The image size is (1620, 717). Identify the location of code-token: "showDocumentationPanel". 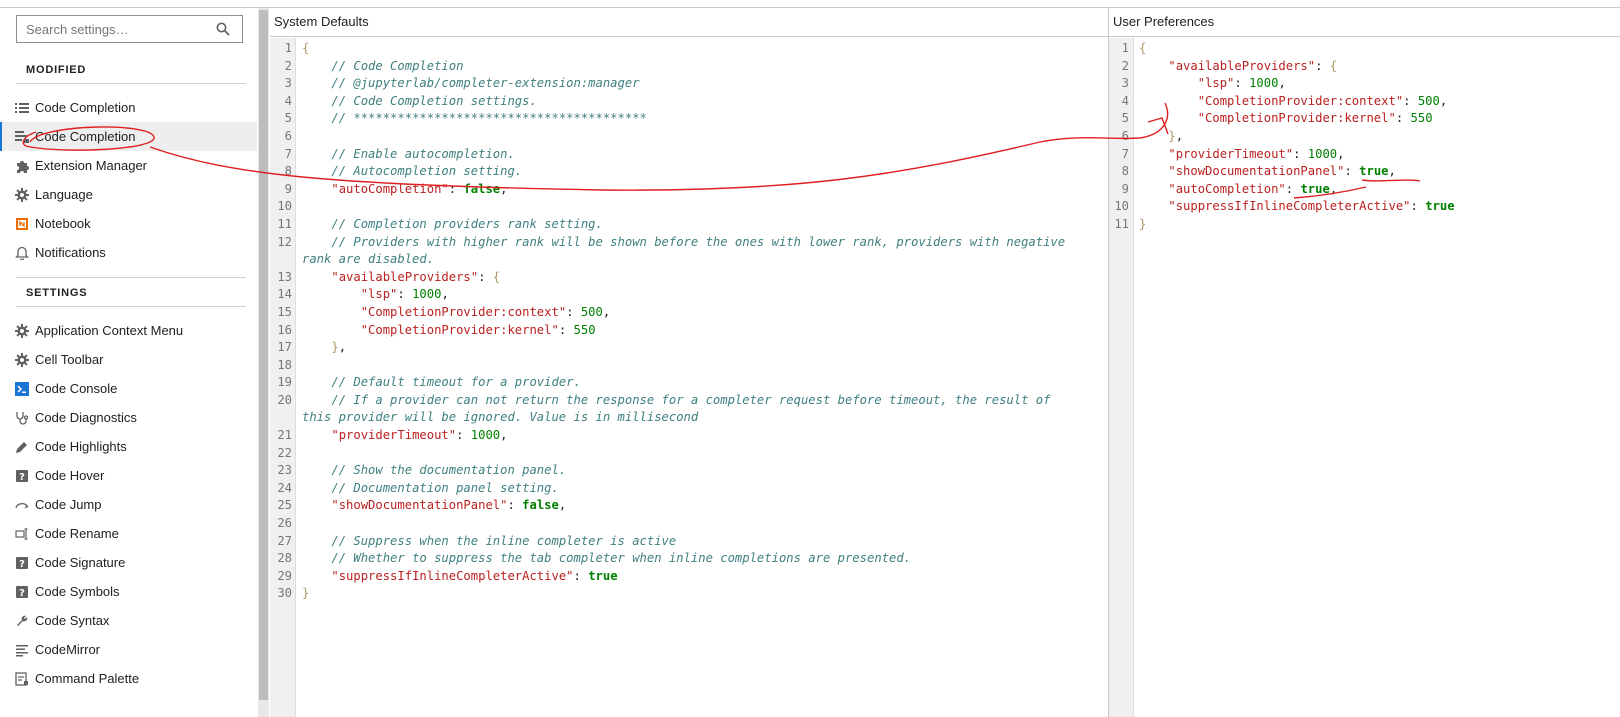
(1256, 171).